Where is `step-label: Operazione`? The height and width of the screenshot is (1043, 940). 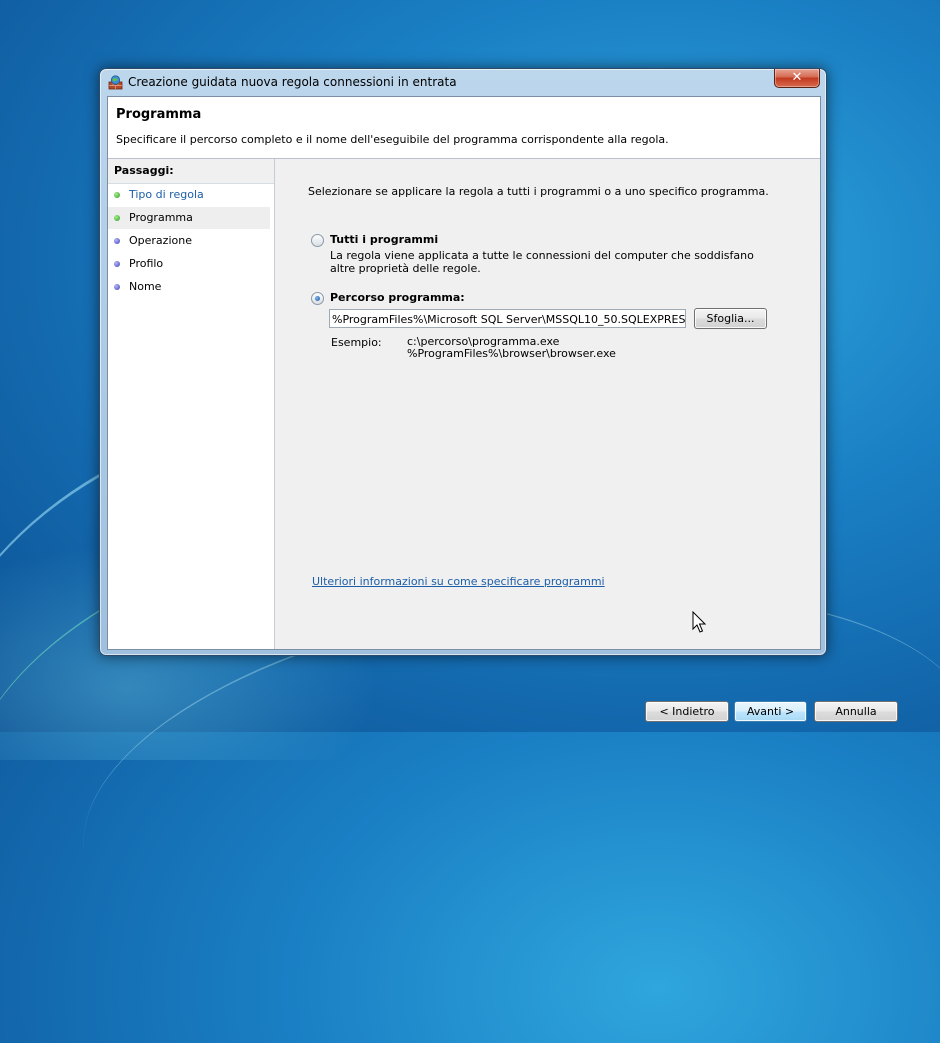 step-label: Operazione is located at coordinates (160, 240).